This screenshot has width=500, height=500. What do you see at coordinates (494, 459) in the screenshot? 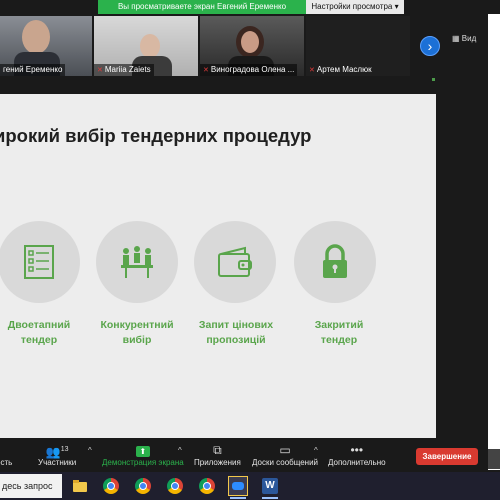
I see `self-view-thumbnail` at bounding box center [494, 459].